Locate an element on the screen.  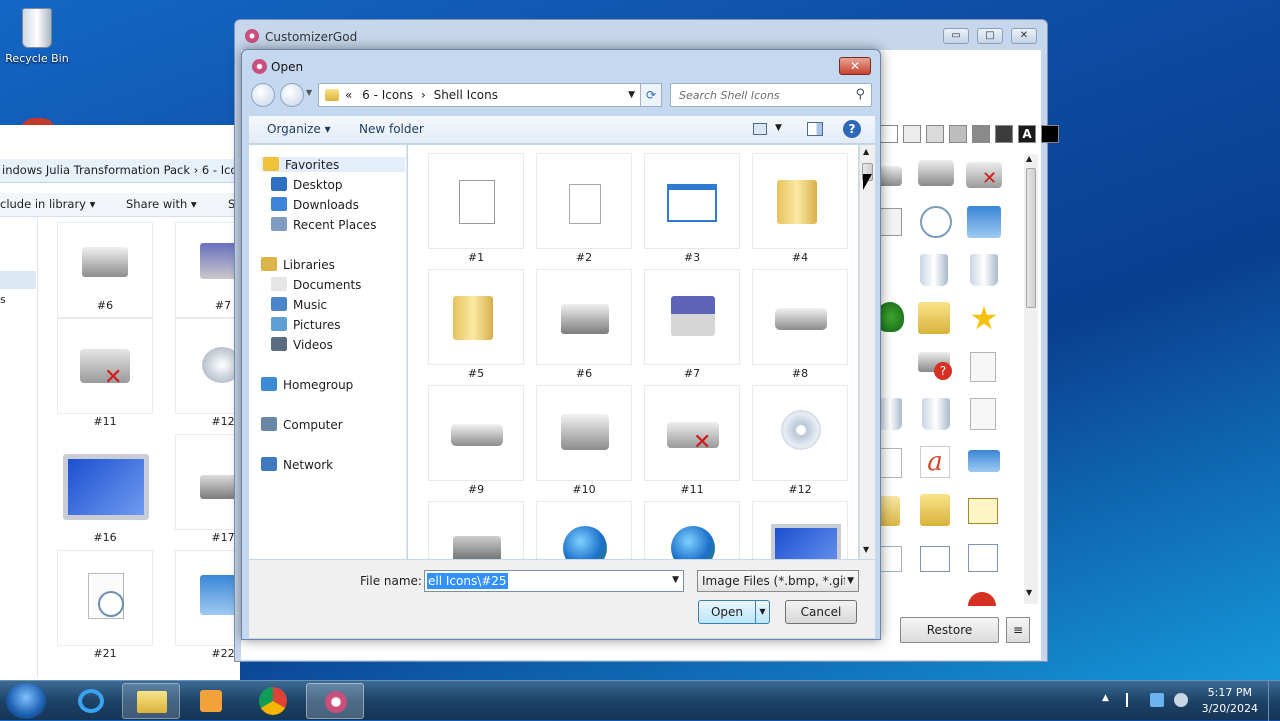
forward-button is located at coordinates (292, 95).